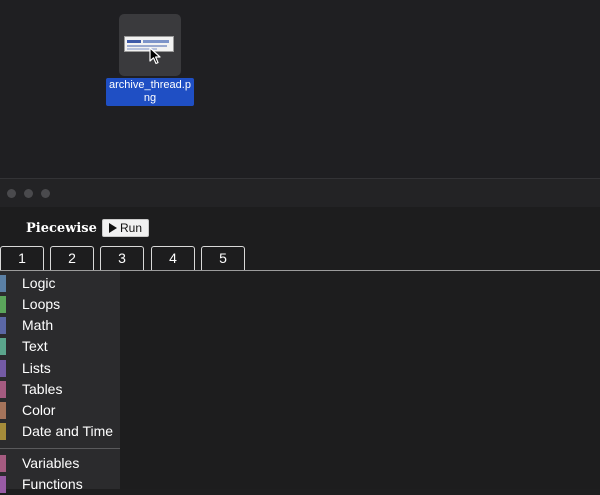  What do you see at coordinates (150, 45) in the screenshot?
I see `image-file-icon` at bounding box center [150, 45].